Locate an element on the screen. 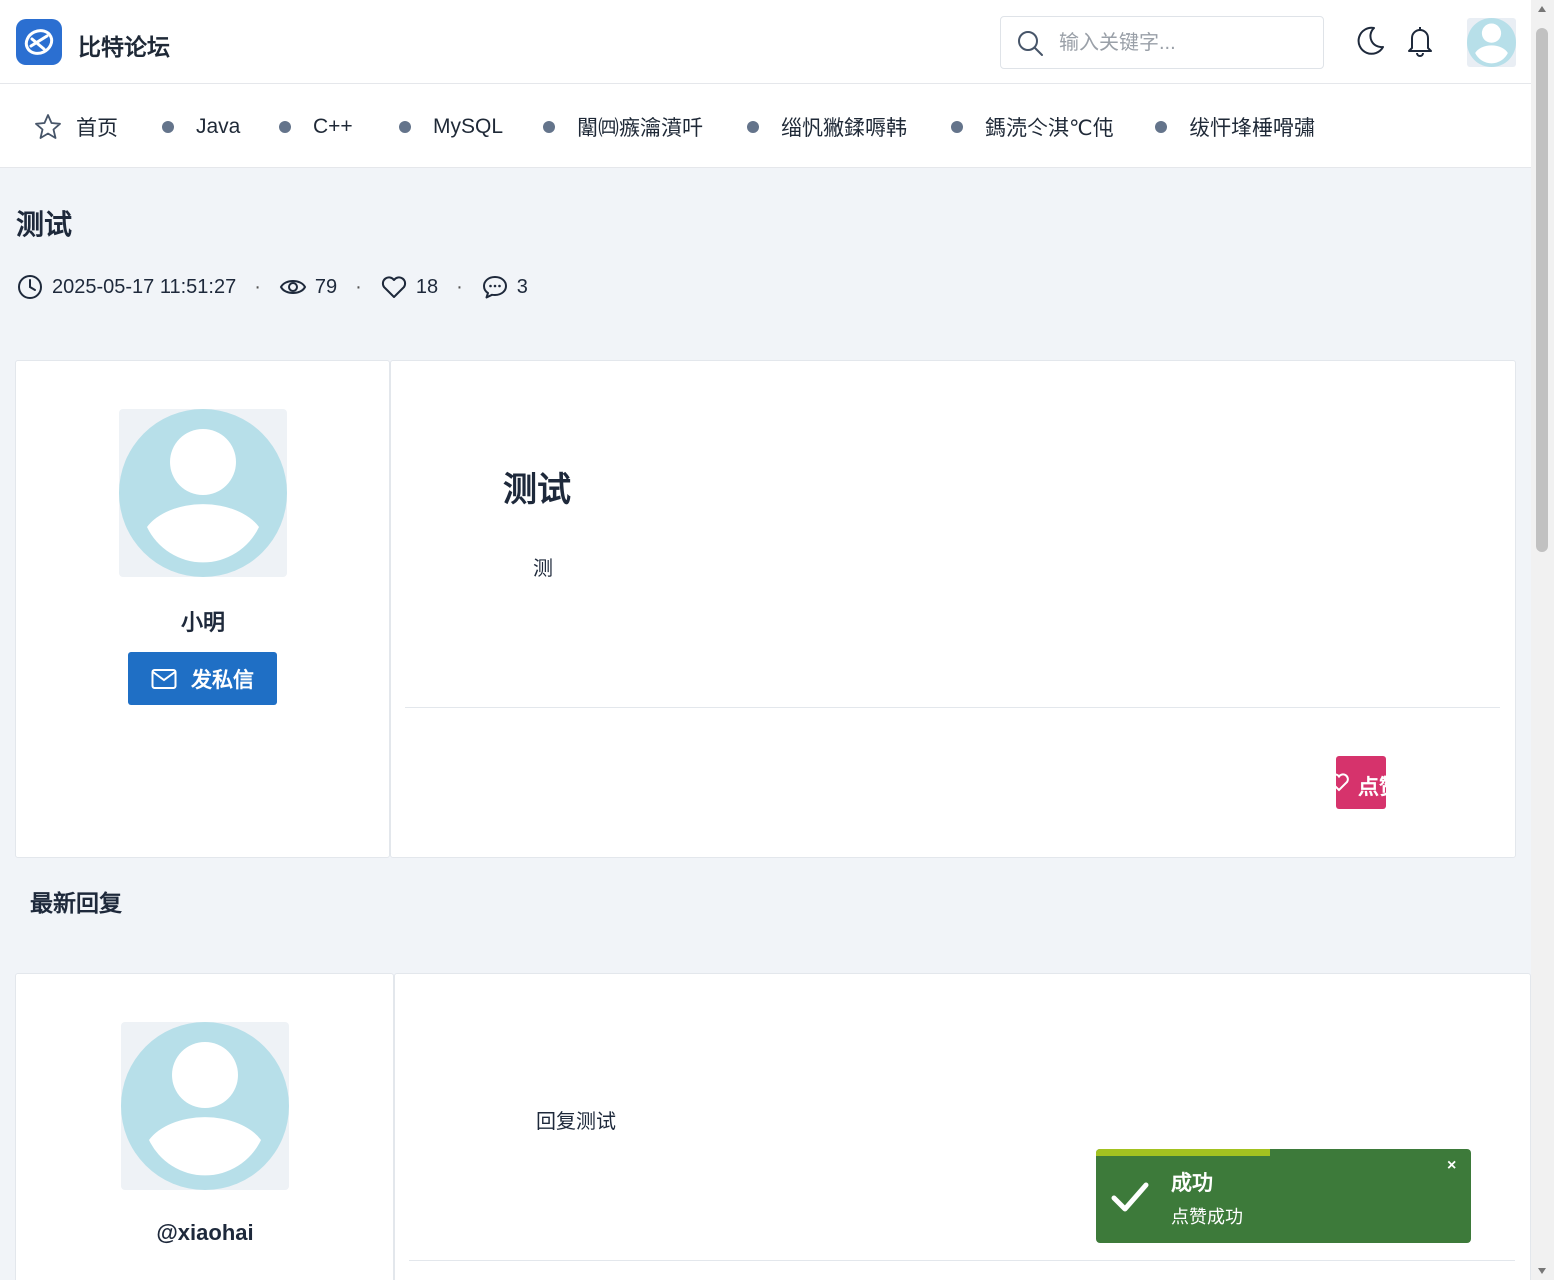  send-message-label: 发私信 is located at coordinates (222, 680).